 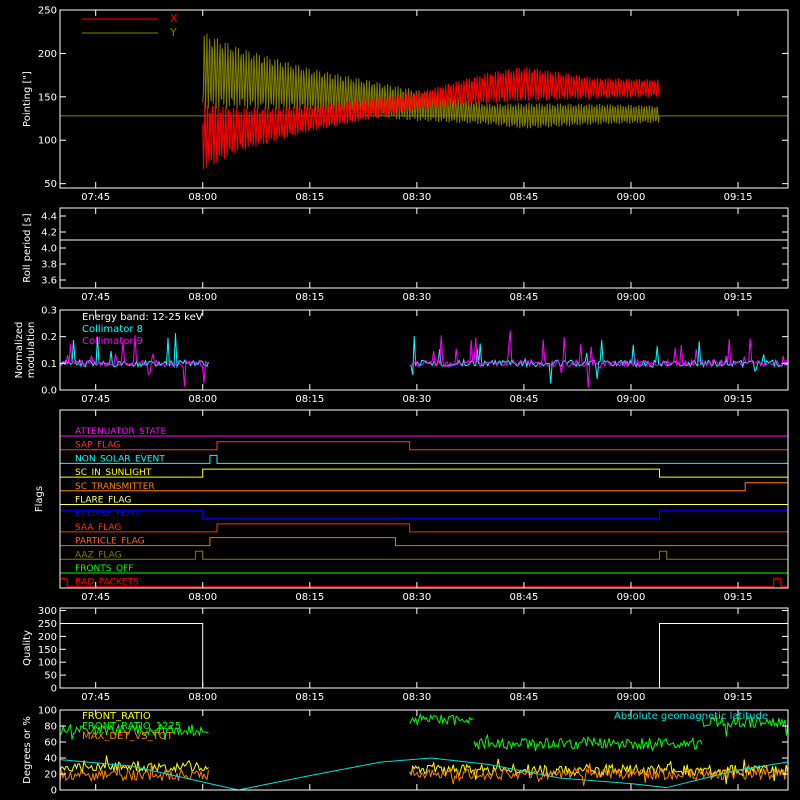 What do you see at coordinates (49, 217) in the screenshot?
I see `y-tick-label: 4.4` at bounding box center [49, 217].